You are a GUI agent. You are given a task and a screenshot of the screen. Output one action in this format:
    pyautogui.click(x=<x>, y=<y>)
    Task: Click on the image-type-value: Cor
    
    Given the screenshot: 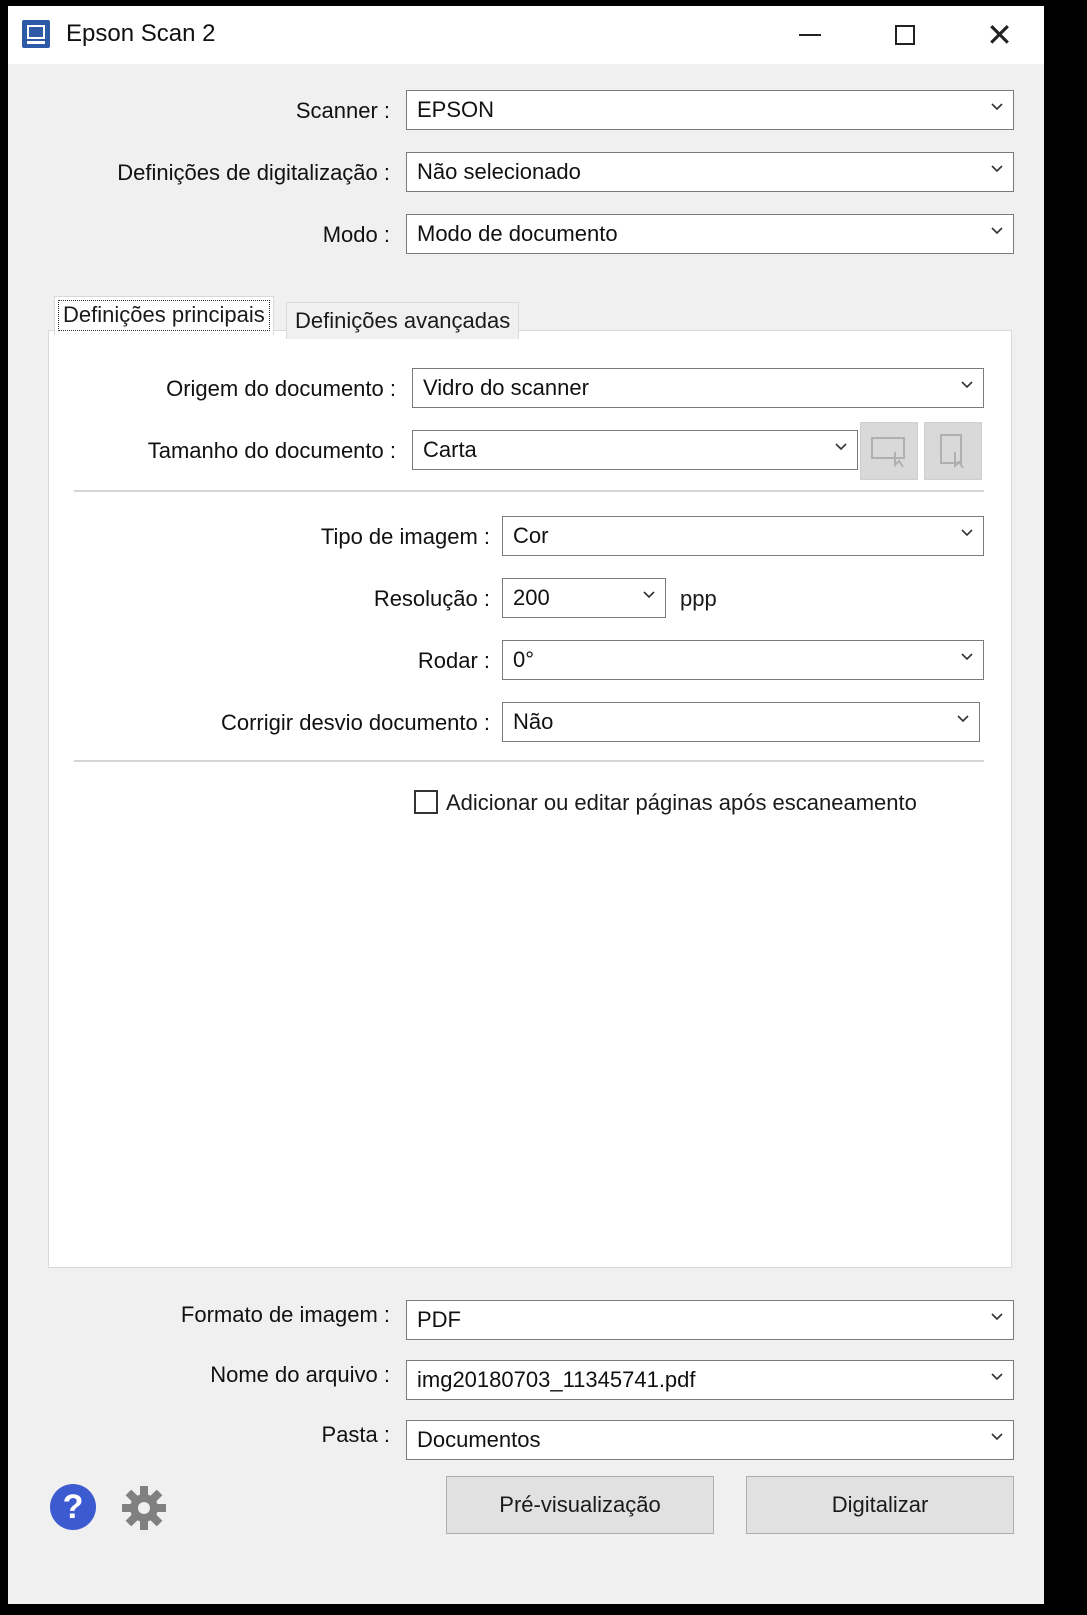 What is the action you would take?
    pyautogui.click(x=531, y=535)
    